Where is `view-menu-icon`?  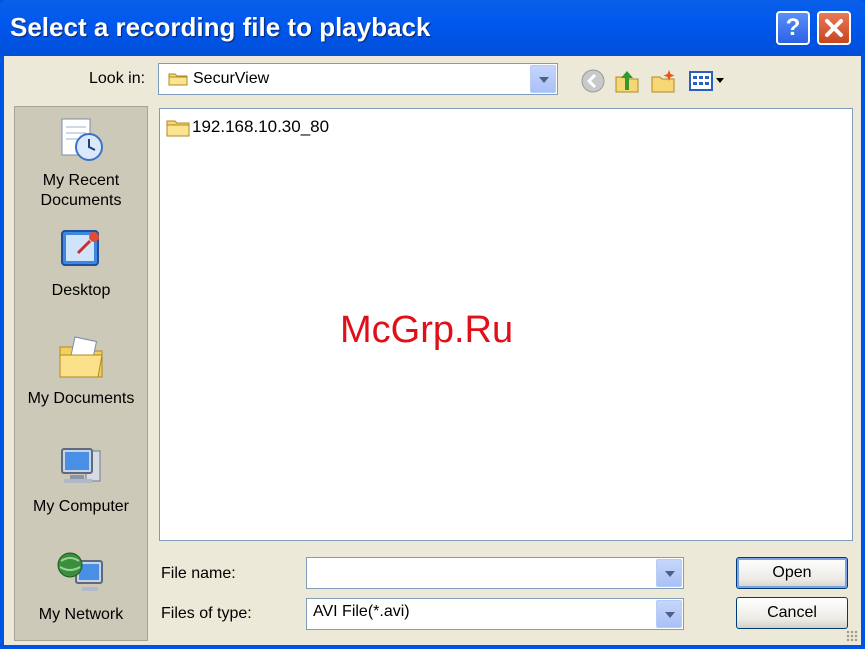 view-menu-icon is located at coordinates (708, 81).